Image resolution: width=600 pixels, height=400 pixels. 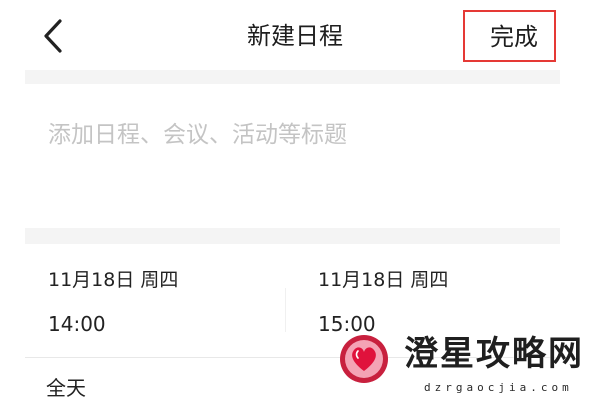 What do you see at coordinates (113, 280) in the screenshot?
I see `start-date: 11月18日 周四` at bounding box center [113, 280].